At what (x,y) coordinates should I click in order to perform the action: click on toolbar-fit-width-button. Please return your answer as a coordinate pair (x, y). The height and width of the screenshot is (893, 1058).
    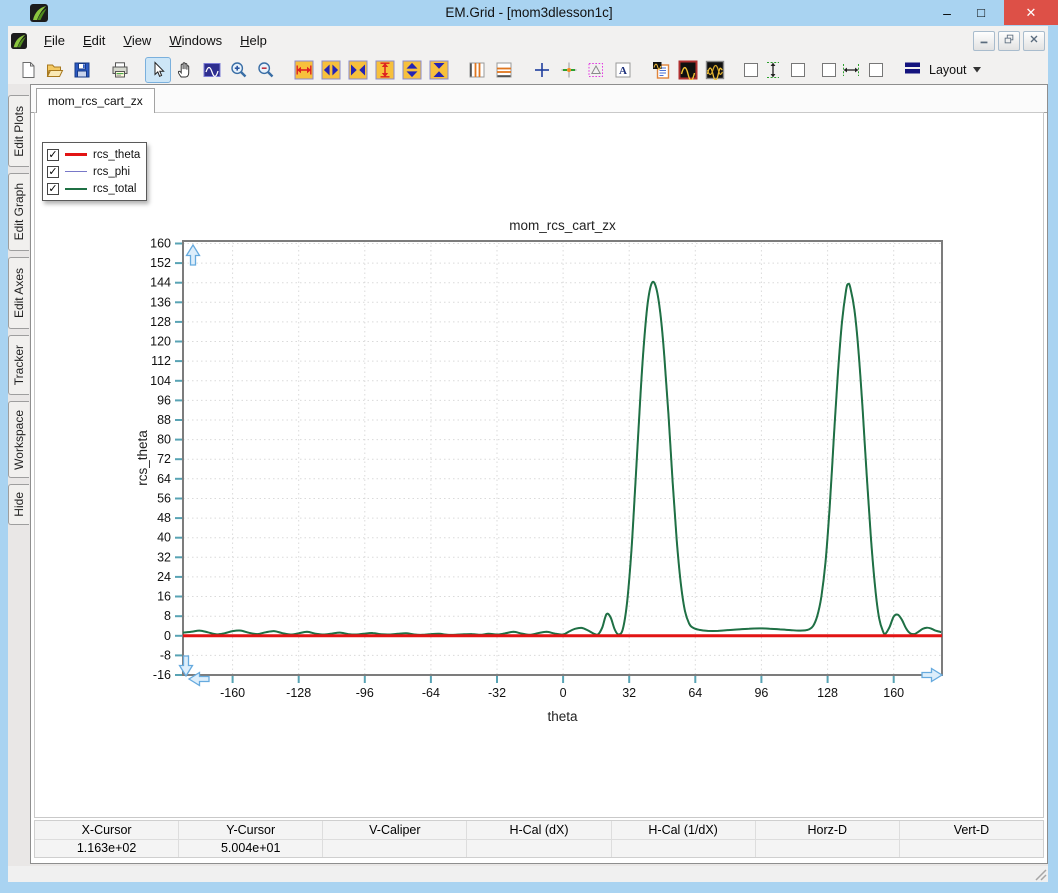
    Looking at the image, I should click on (304, 70).